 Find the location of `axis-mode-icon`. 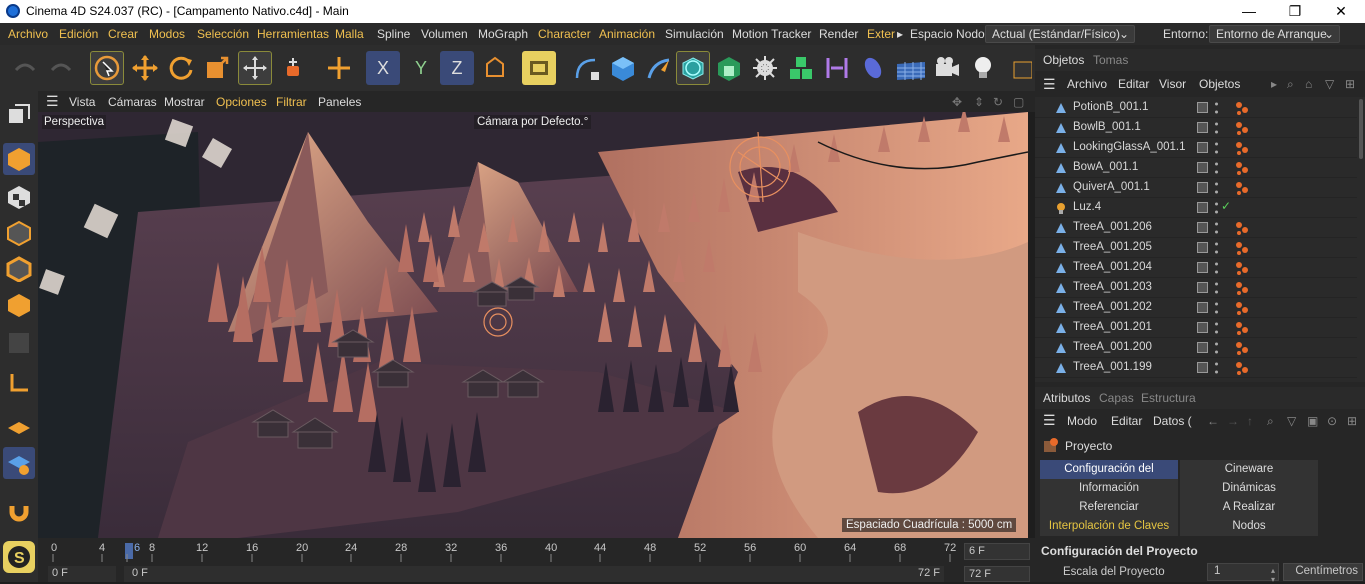

axis-mode-icon is located at coordinates (19, 383).